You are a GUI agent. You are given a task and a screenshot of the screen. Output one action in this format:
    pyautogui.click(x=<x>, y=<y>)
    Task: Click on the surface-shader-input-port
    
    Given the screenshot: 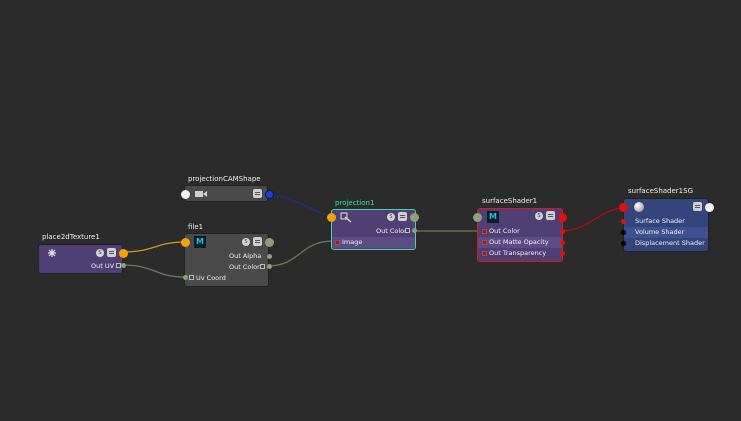 What is the action you would take?
    pyautogui.click(x=477, y=217)
    